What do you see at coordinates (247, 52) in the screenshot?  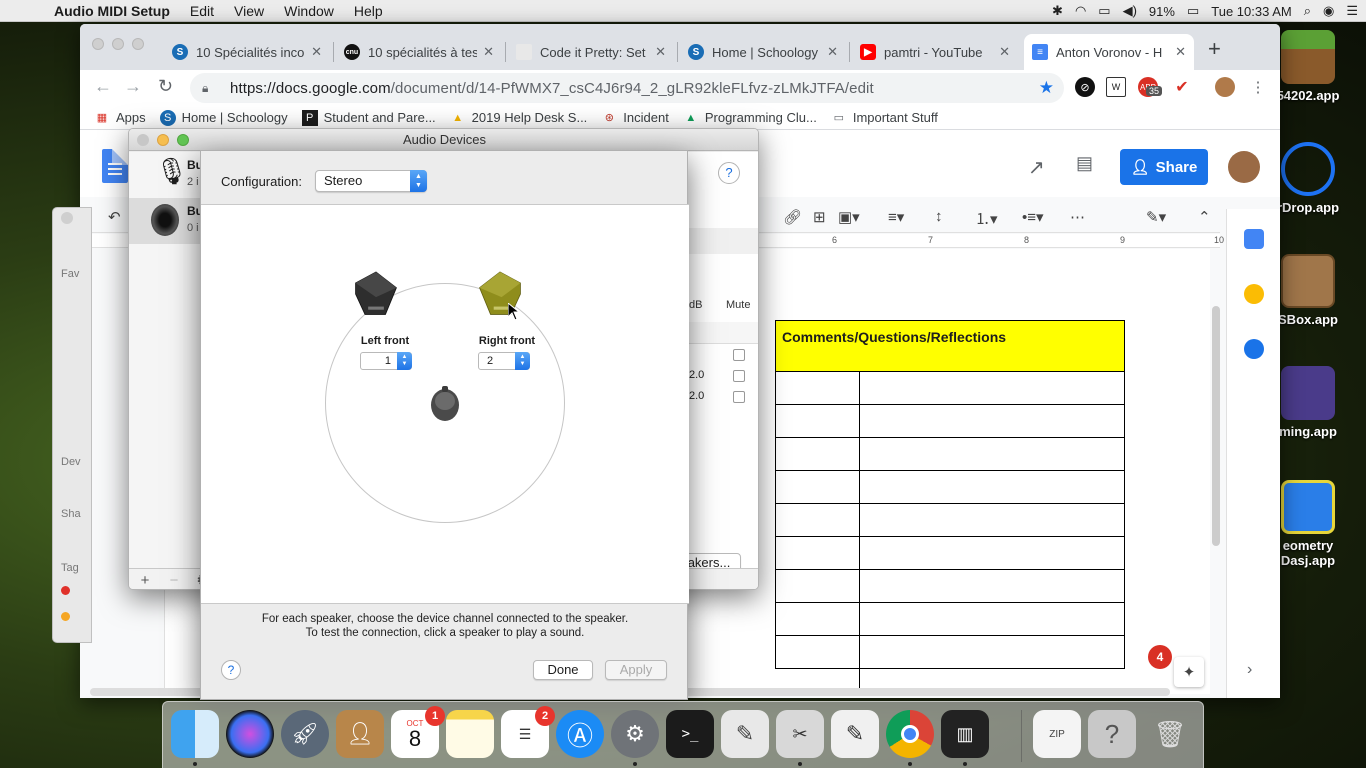 I see `tab-1: S 10 Spécialités inco ✕` at bounding box center [247, 52].